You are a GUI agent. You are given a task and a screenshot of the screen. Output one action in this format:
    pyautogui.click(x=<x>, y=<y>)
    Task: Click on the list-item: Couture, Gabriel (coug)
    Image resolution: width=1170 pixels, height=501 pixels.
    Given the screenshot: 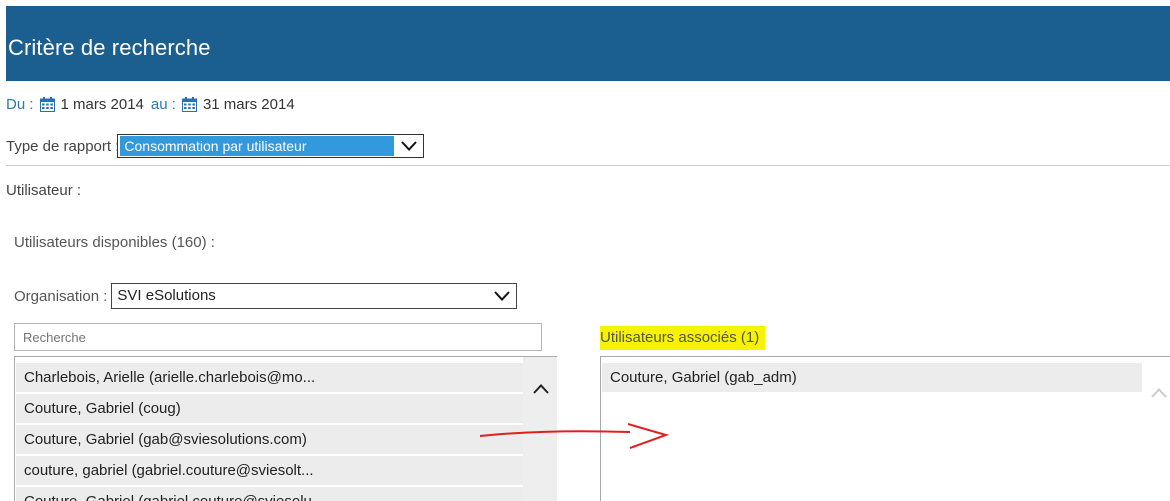 What is the action you would take?
    pyautogui.click(x=269, y=408)
    